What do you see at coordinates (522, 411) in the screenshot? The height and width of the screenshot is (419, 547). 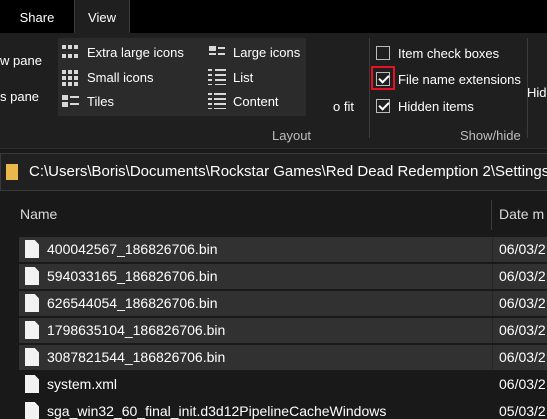 I see `file-date: 05/03/2` at bounding box center [522, 411].